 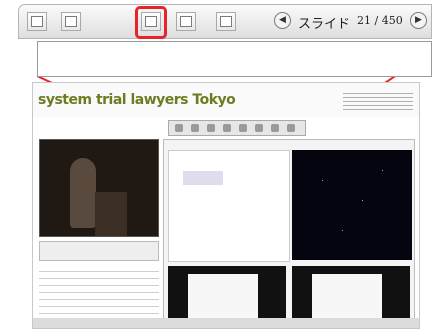 What do you see at coordinates (378, 101) in the screenshot?
I see `screenshot-meta-text` at bounding box center [378, 101].